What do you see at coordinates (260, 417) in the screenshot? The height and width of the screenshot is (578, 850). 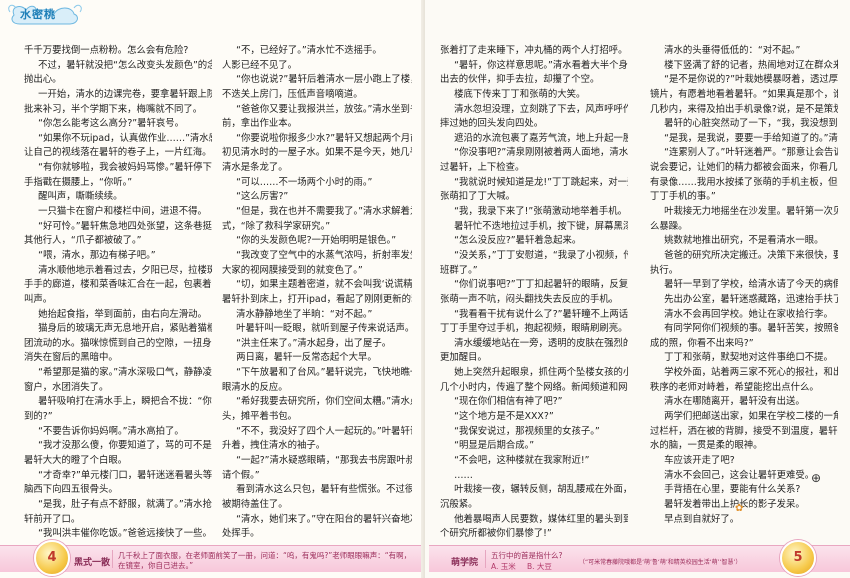 I see `text-line: 头，摊平着书包。` at bounding box center [260, 417].